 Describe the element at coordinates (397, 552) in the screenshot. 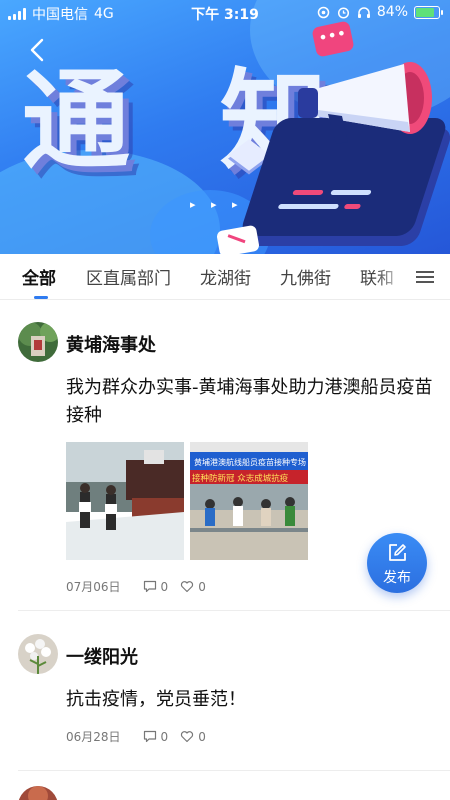

I see `edit-icon` at that location.